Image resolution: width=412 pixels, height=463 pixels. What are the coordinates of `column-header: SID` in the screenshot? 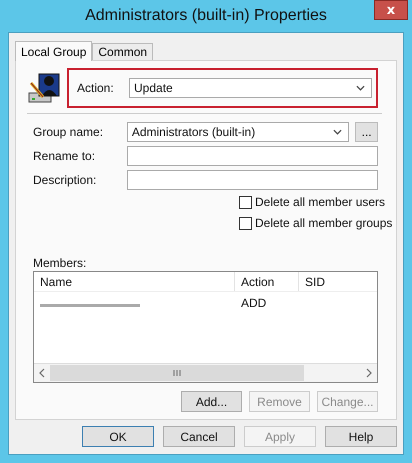 It's located at (338, 281).